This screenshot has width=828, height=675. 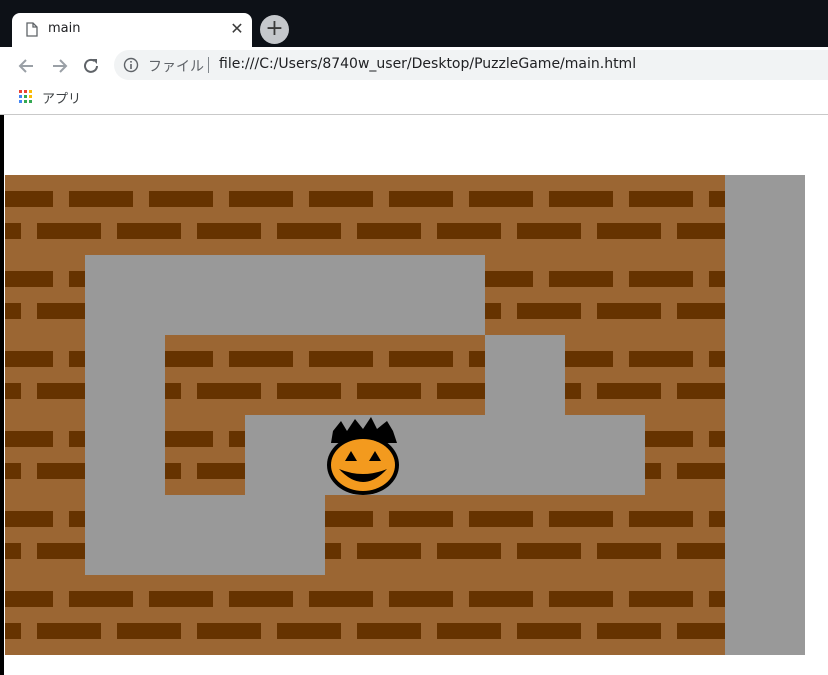 What do you see at coordinates (176, 67) in the screenshot?
I see `scheme-label: ファイル` at bounding box center [176, 67].